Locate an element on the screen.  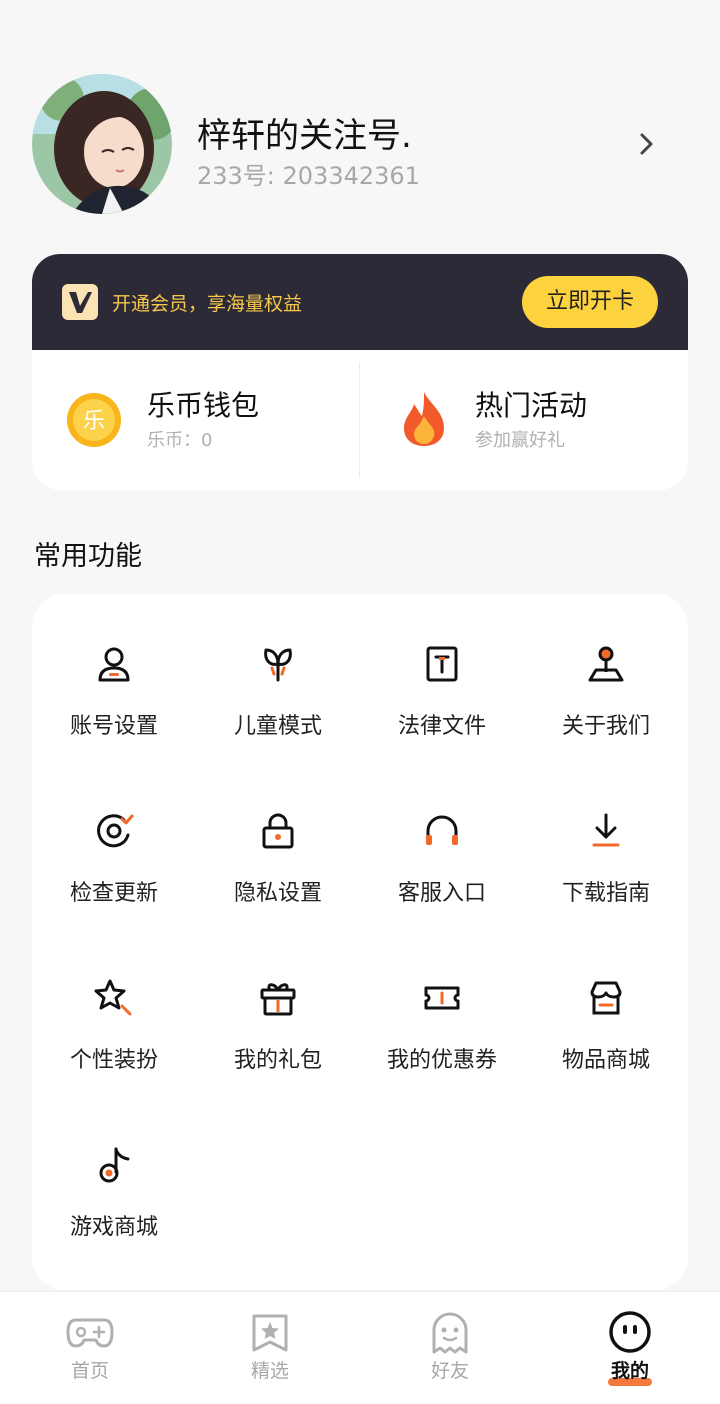
feature-download-guide: 下载指南 is located at coordinates (606, 836).